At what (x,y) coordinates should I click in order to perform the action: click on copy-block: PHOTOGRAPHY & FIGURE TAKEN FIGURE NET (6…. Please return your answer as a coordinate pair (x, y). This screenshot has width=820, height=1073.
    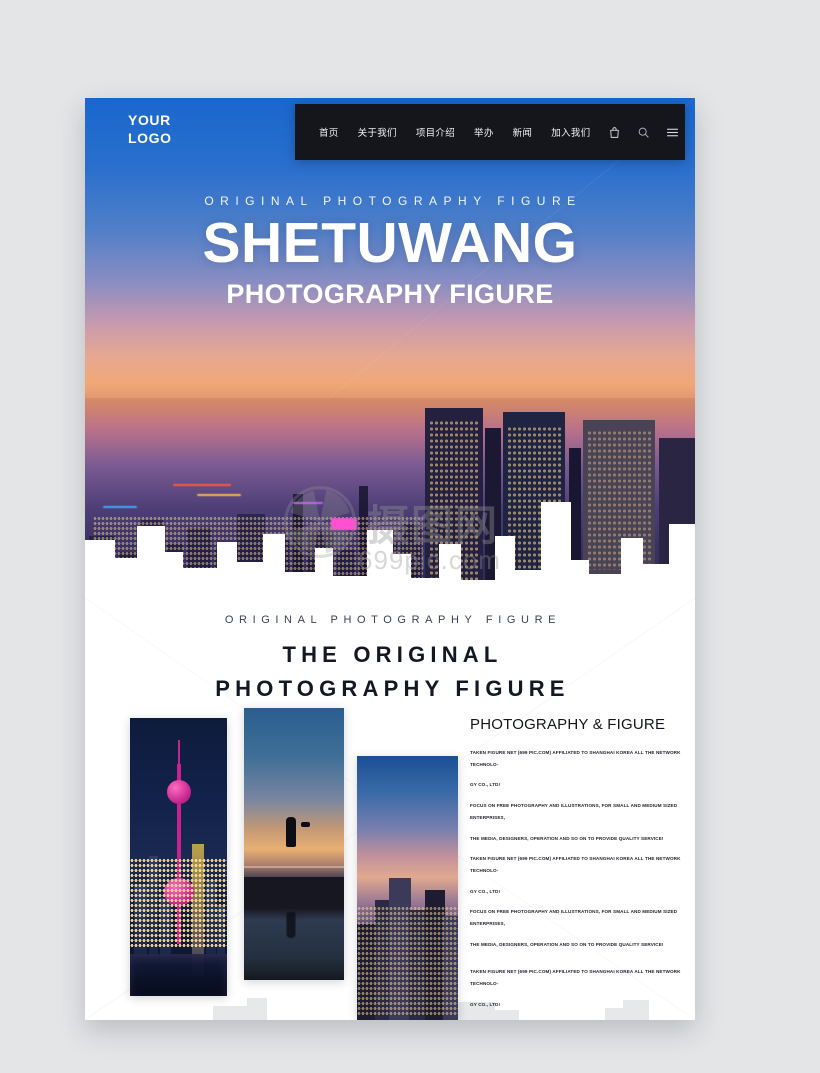
    Looking at the image, I should click on (576, 868).